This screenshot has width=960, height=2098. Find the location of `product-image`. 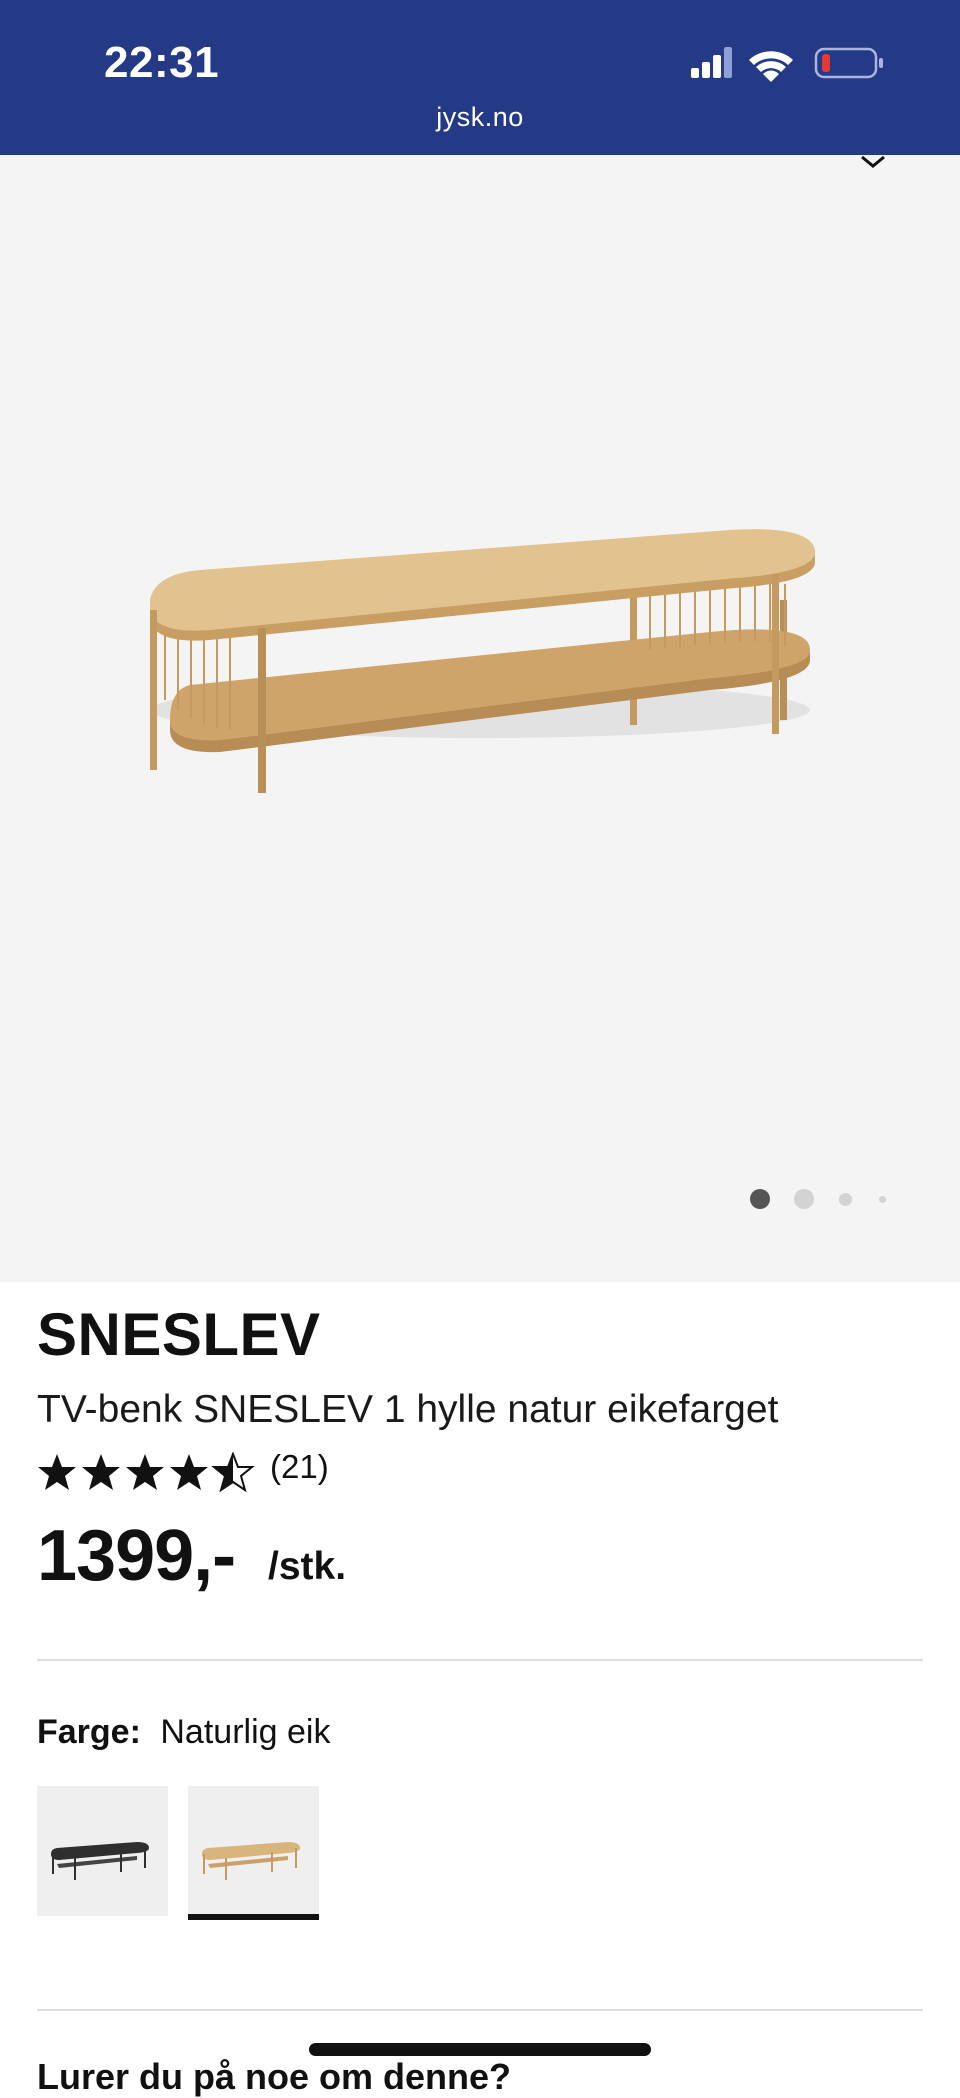

product-image is located at coordinates (483, 661).